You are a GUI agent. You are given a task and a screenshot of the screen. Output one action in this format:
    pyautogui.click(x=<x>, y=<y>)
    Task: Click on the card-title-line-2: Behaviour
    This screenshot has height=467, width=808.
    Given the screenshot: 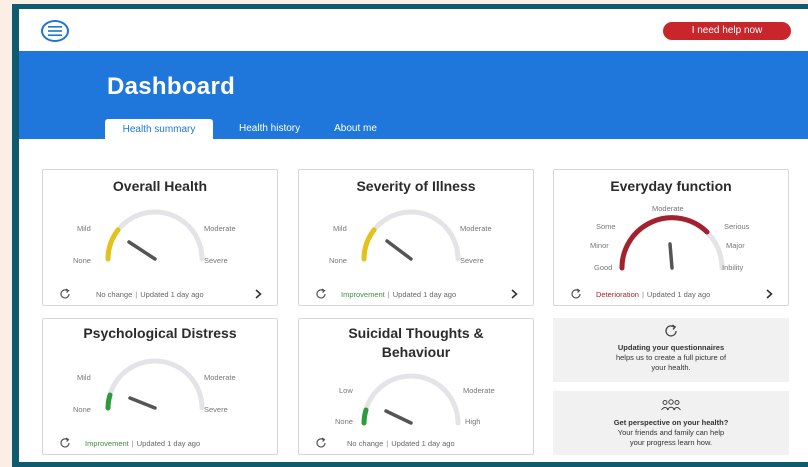 What is the action you would take?
    pyautogui.click(x=416, y=352)
    